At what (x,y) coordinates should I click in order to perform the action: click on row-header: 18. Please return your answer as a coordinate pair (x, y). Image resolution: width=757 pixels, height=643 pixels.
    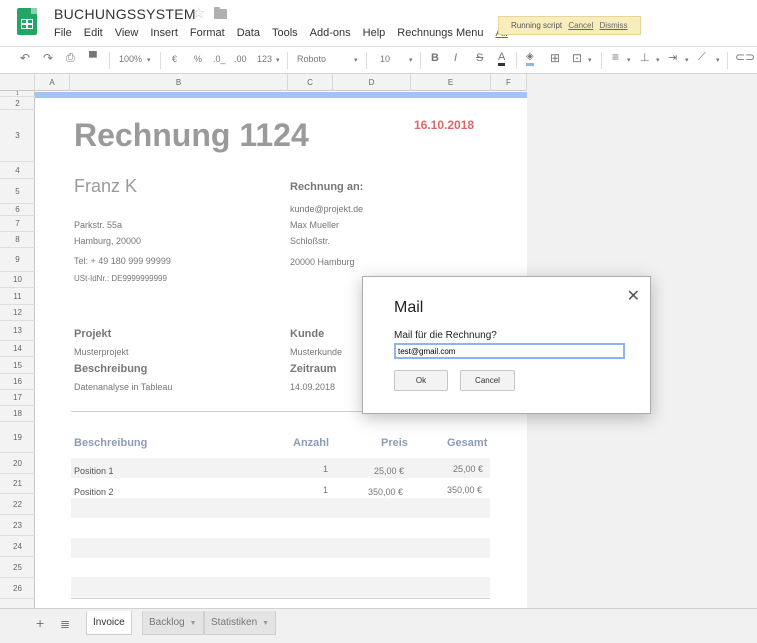
    Looking at the image, I should click on (17, 414).